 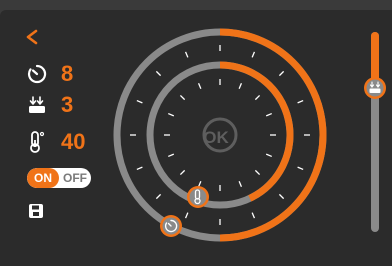 I want to click on timer-value: 8, so click(x=67, y=73).